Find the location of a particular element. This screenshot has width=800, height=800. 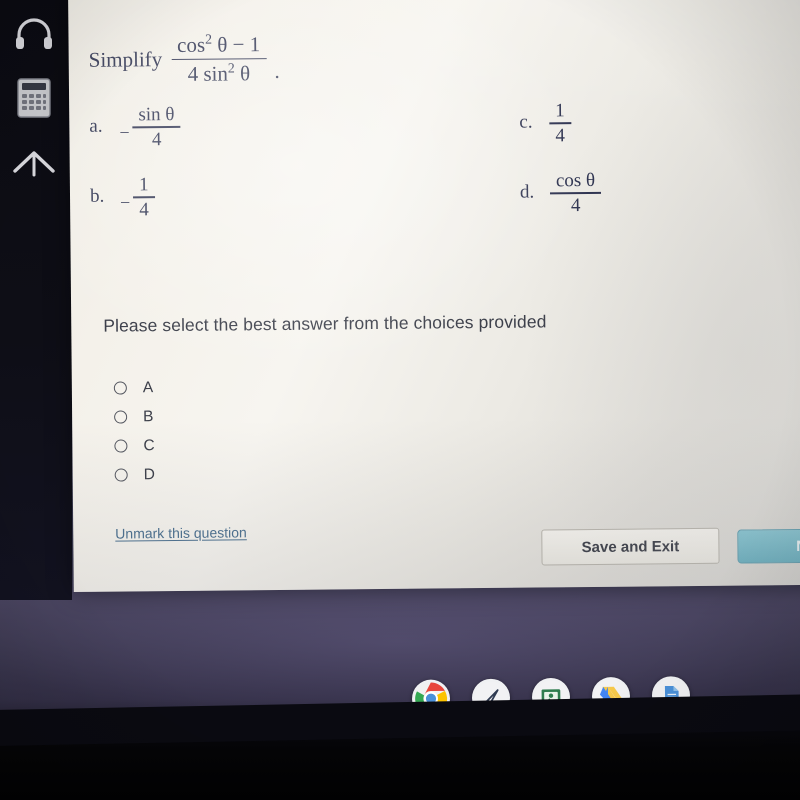

arrow-up-icon is located at coordinates (34, 164).